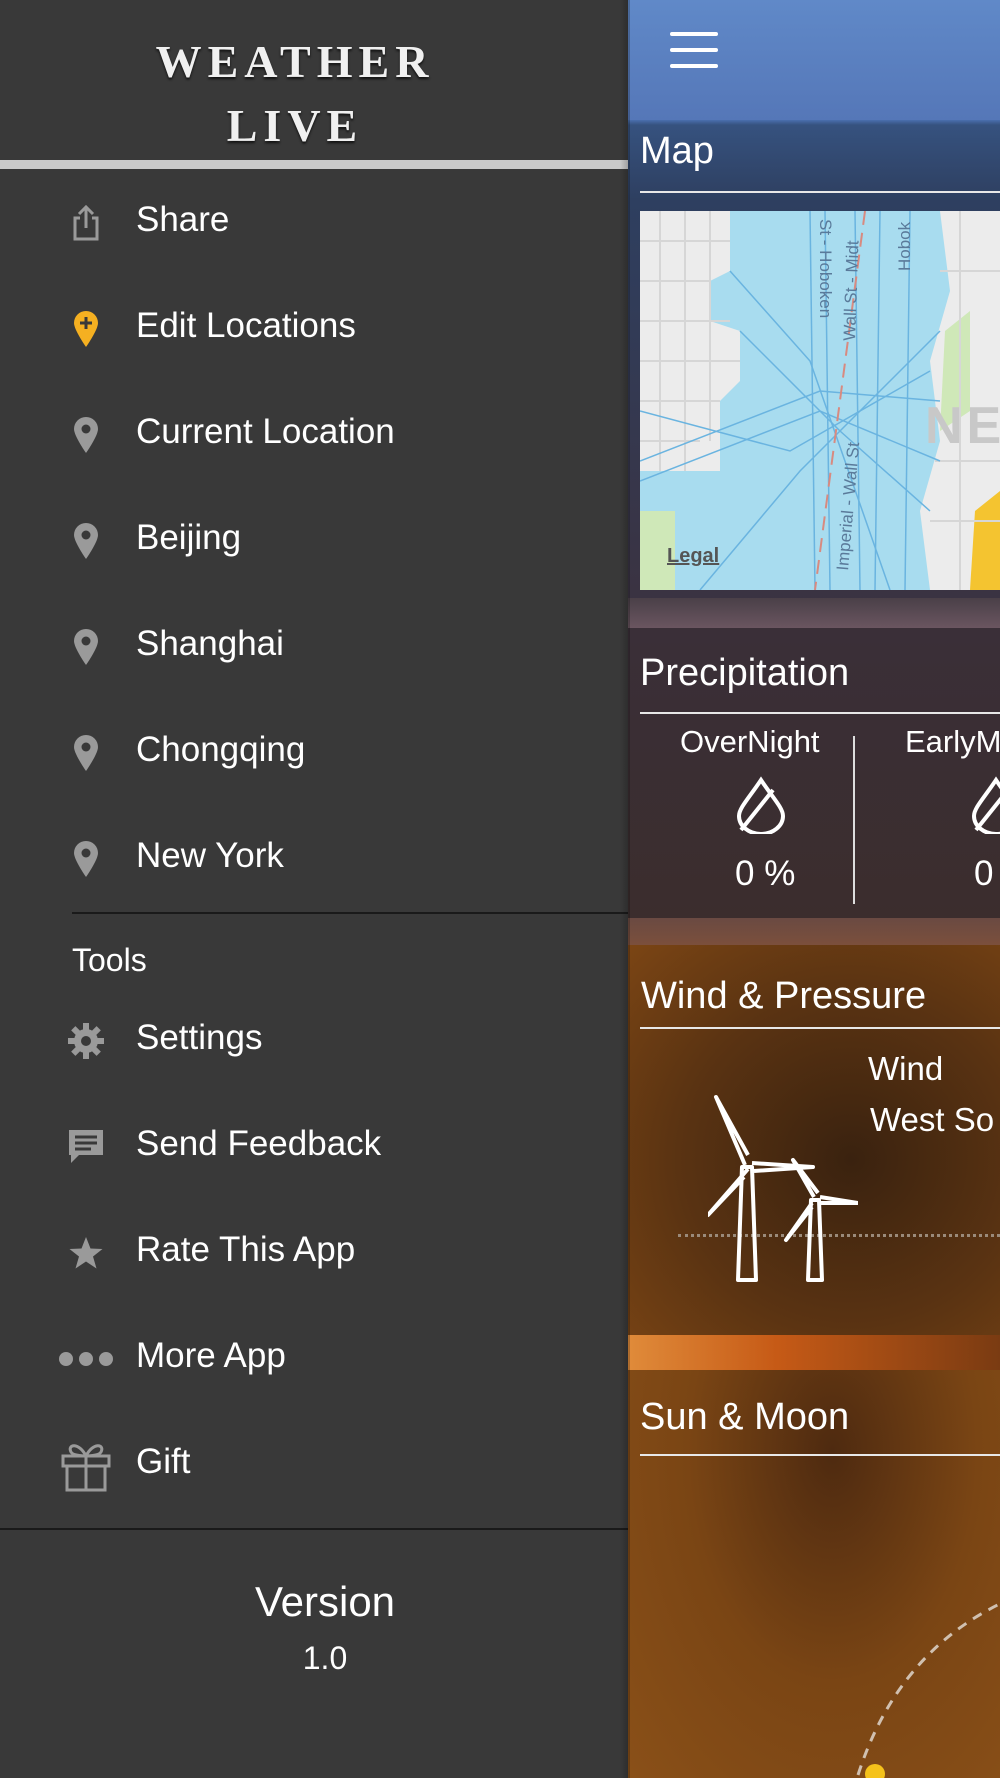  I want to click on gift-icon, so click(86, 1467).